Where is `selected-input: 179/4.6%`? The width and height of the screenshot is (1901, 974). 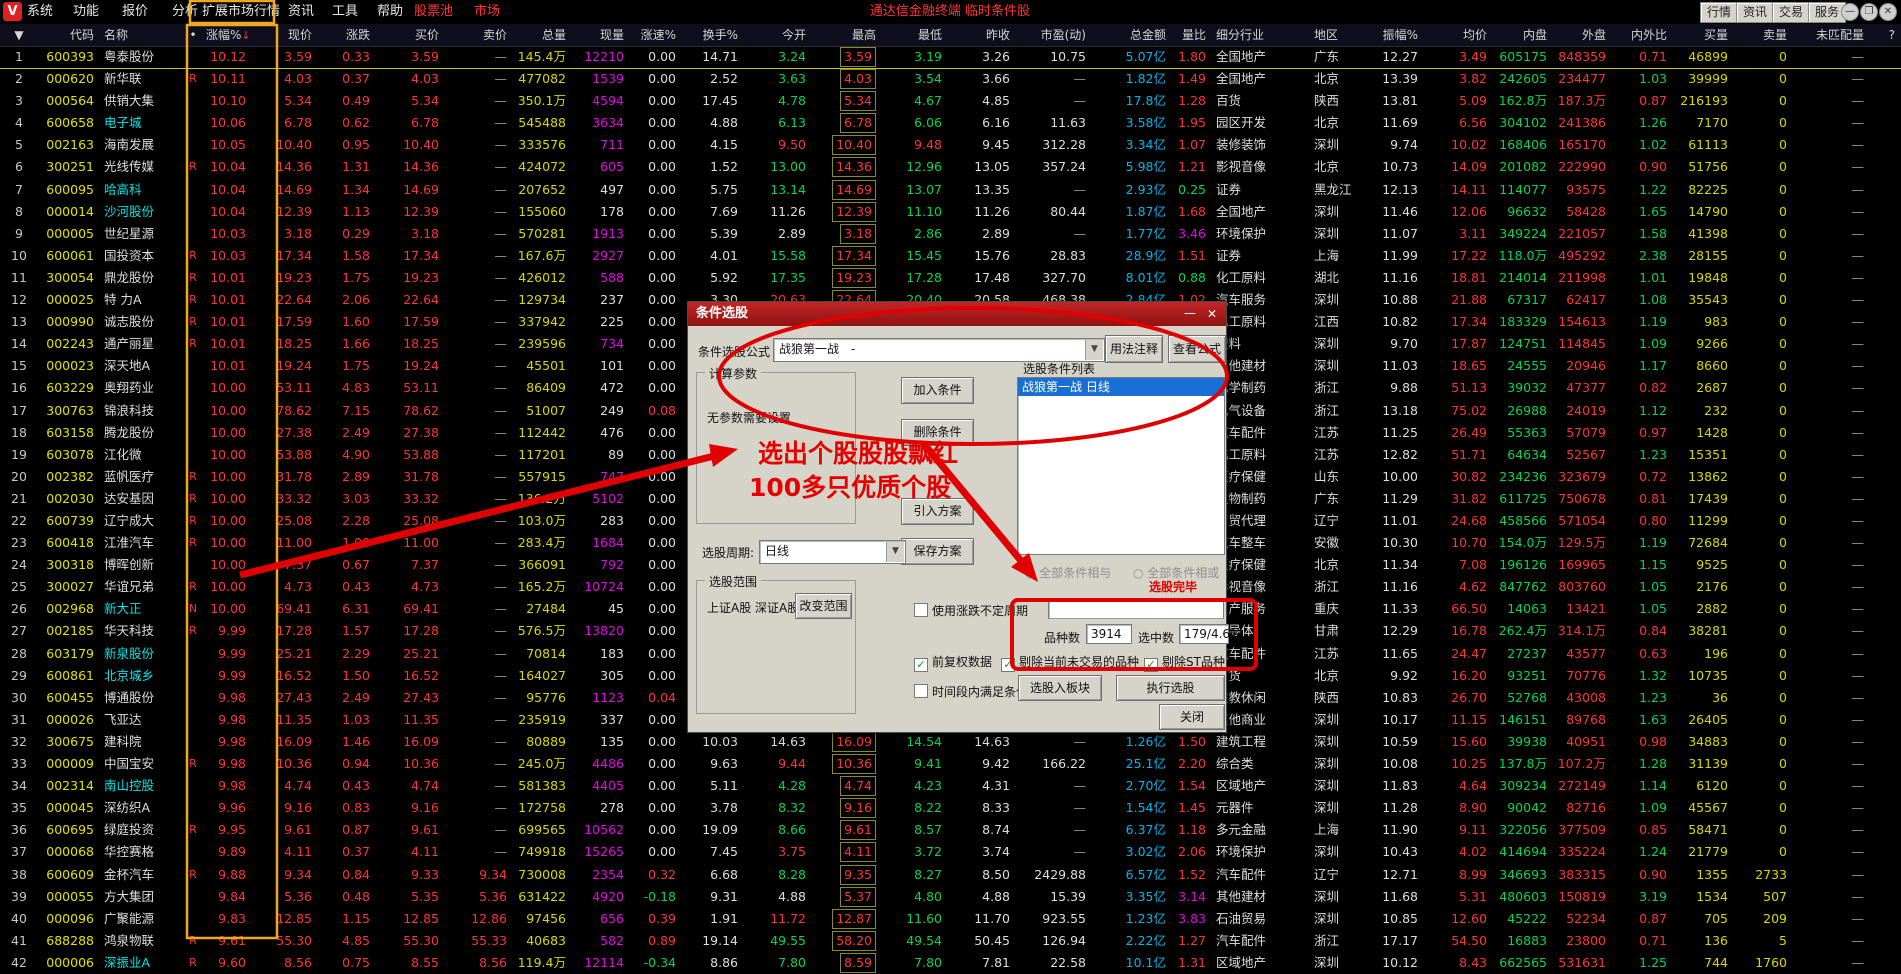 selected-input: 179/4.6% is located at coordinates (1210, 634).